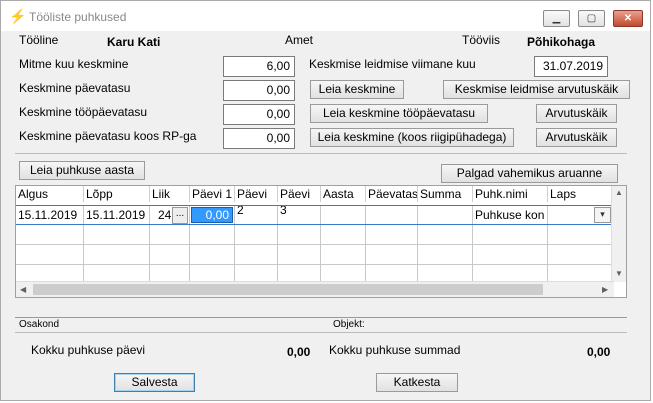  I want to click on scroll-right-icon: ▶, so click(605, 289).